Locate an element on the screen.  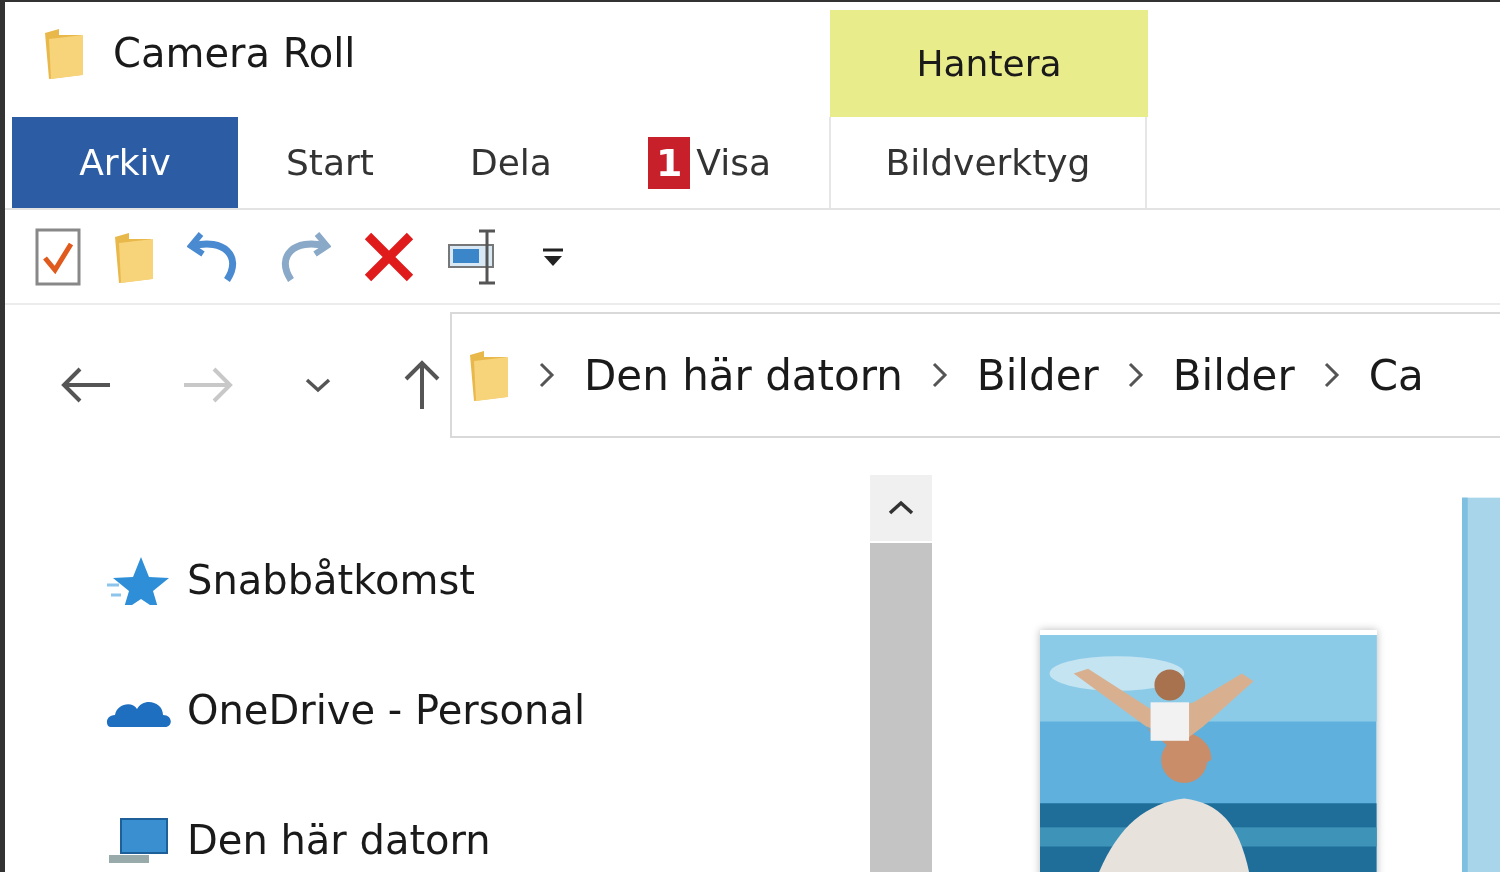
scroll-up-button is located at coordinates (901, 508).